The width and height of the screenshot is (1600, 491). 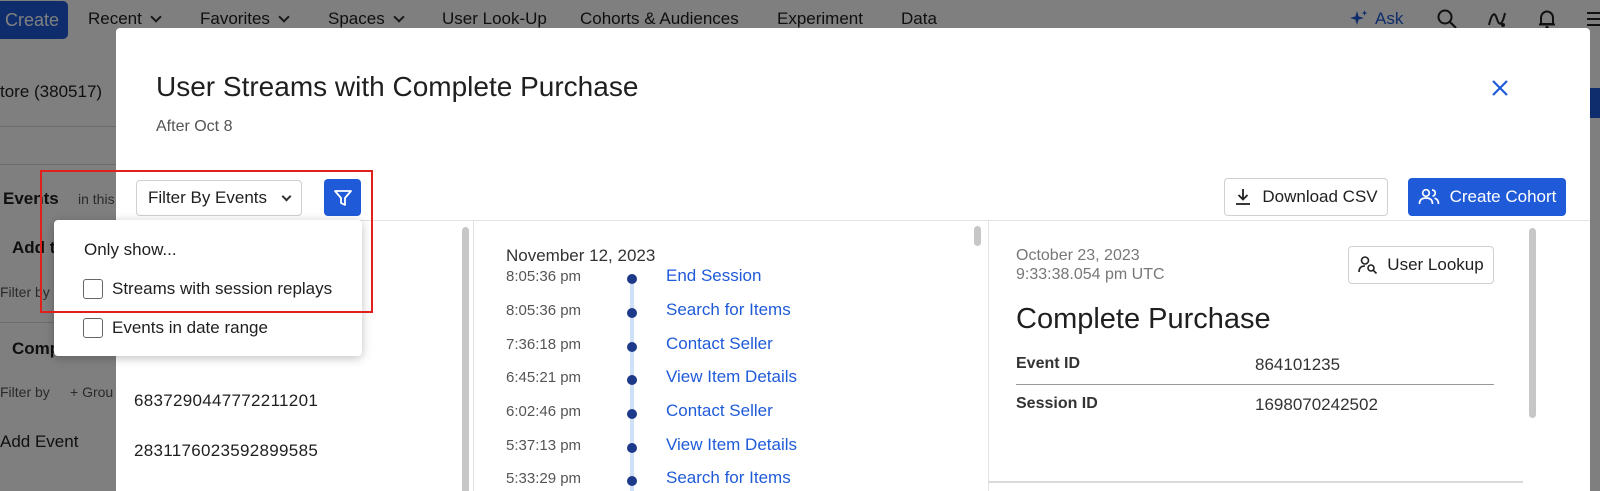 What do you see at coordinates (194, 126) in the screenshot?
I see `modal-subtitle: After Oct 8` at bounding box center [194, 126].